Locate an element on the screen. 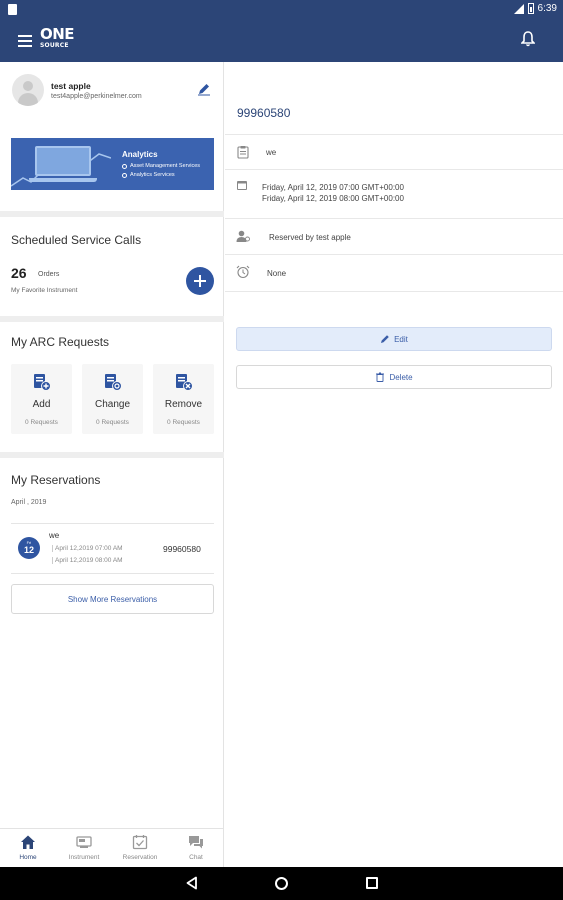 The width and height of the screenshot is (563, 900). notification-icon is located at coordinates (12, 9).